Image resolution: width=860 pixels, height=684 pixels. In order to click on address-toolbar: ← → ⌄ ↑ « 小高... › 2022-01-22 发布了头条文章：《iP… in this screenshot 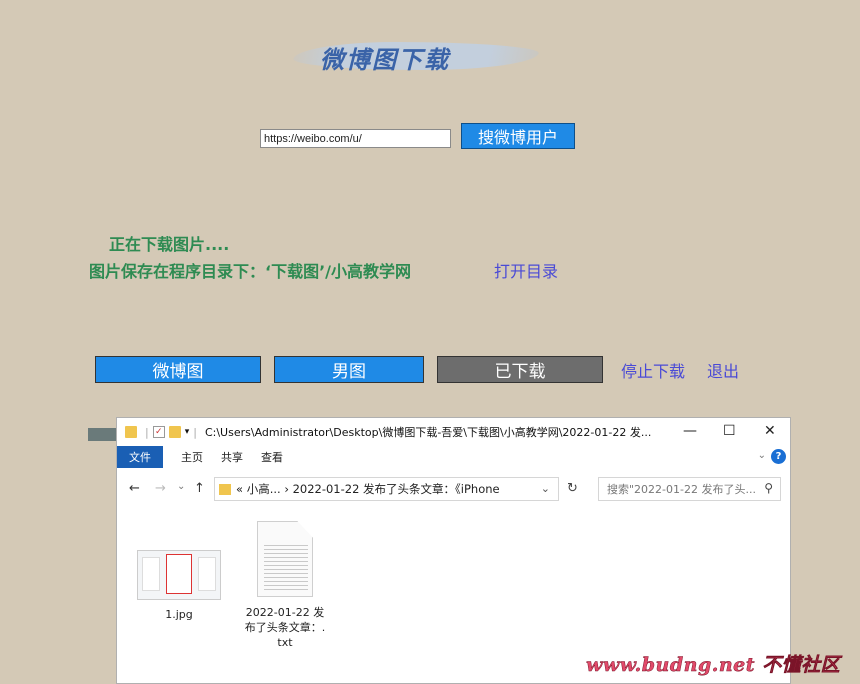, I will do `click(453, 489)`.